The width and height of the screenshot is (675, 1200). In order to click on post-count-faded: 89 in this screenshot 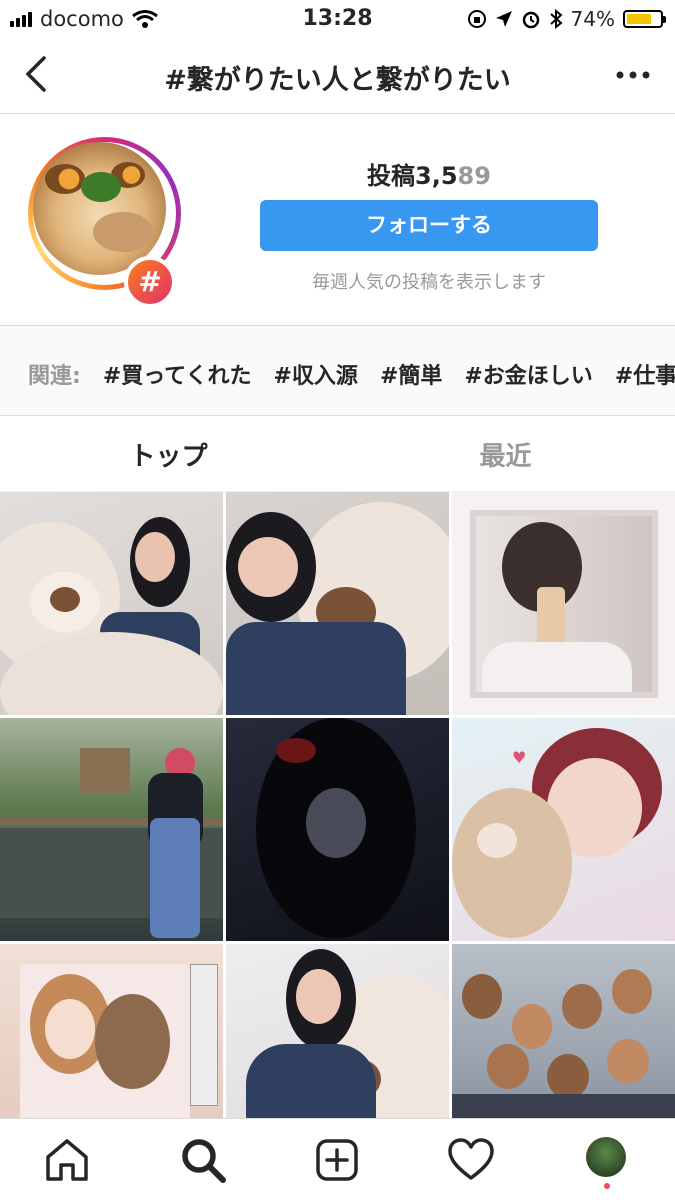, I will do `click(474, 176)`.